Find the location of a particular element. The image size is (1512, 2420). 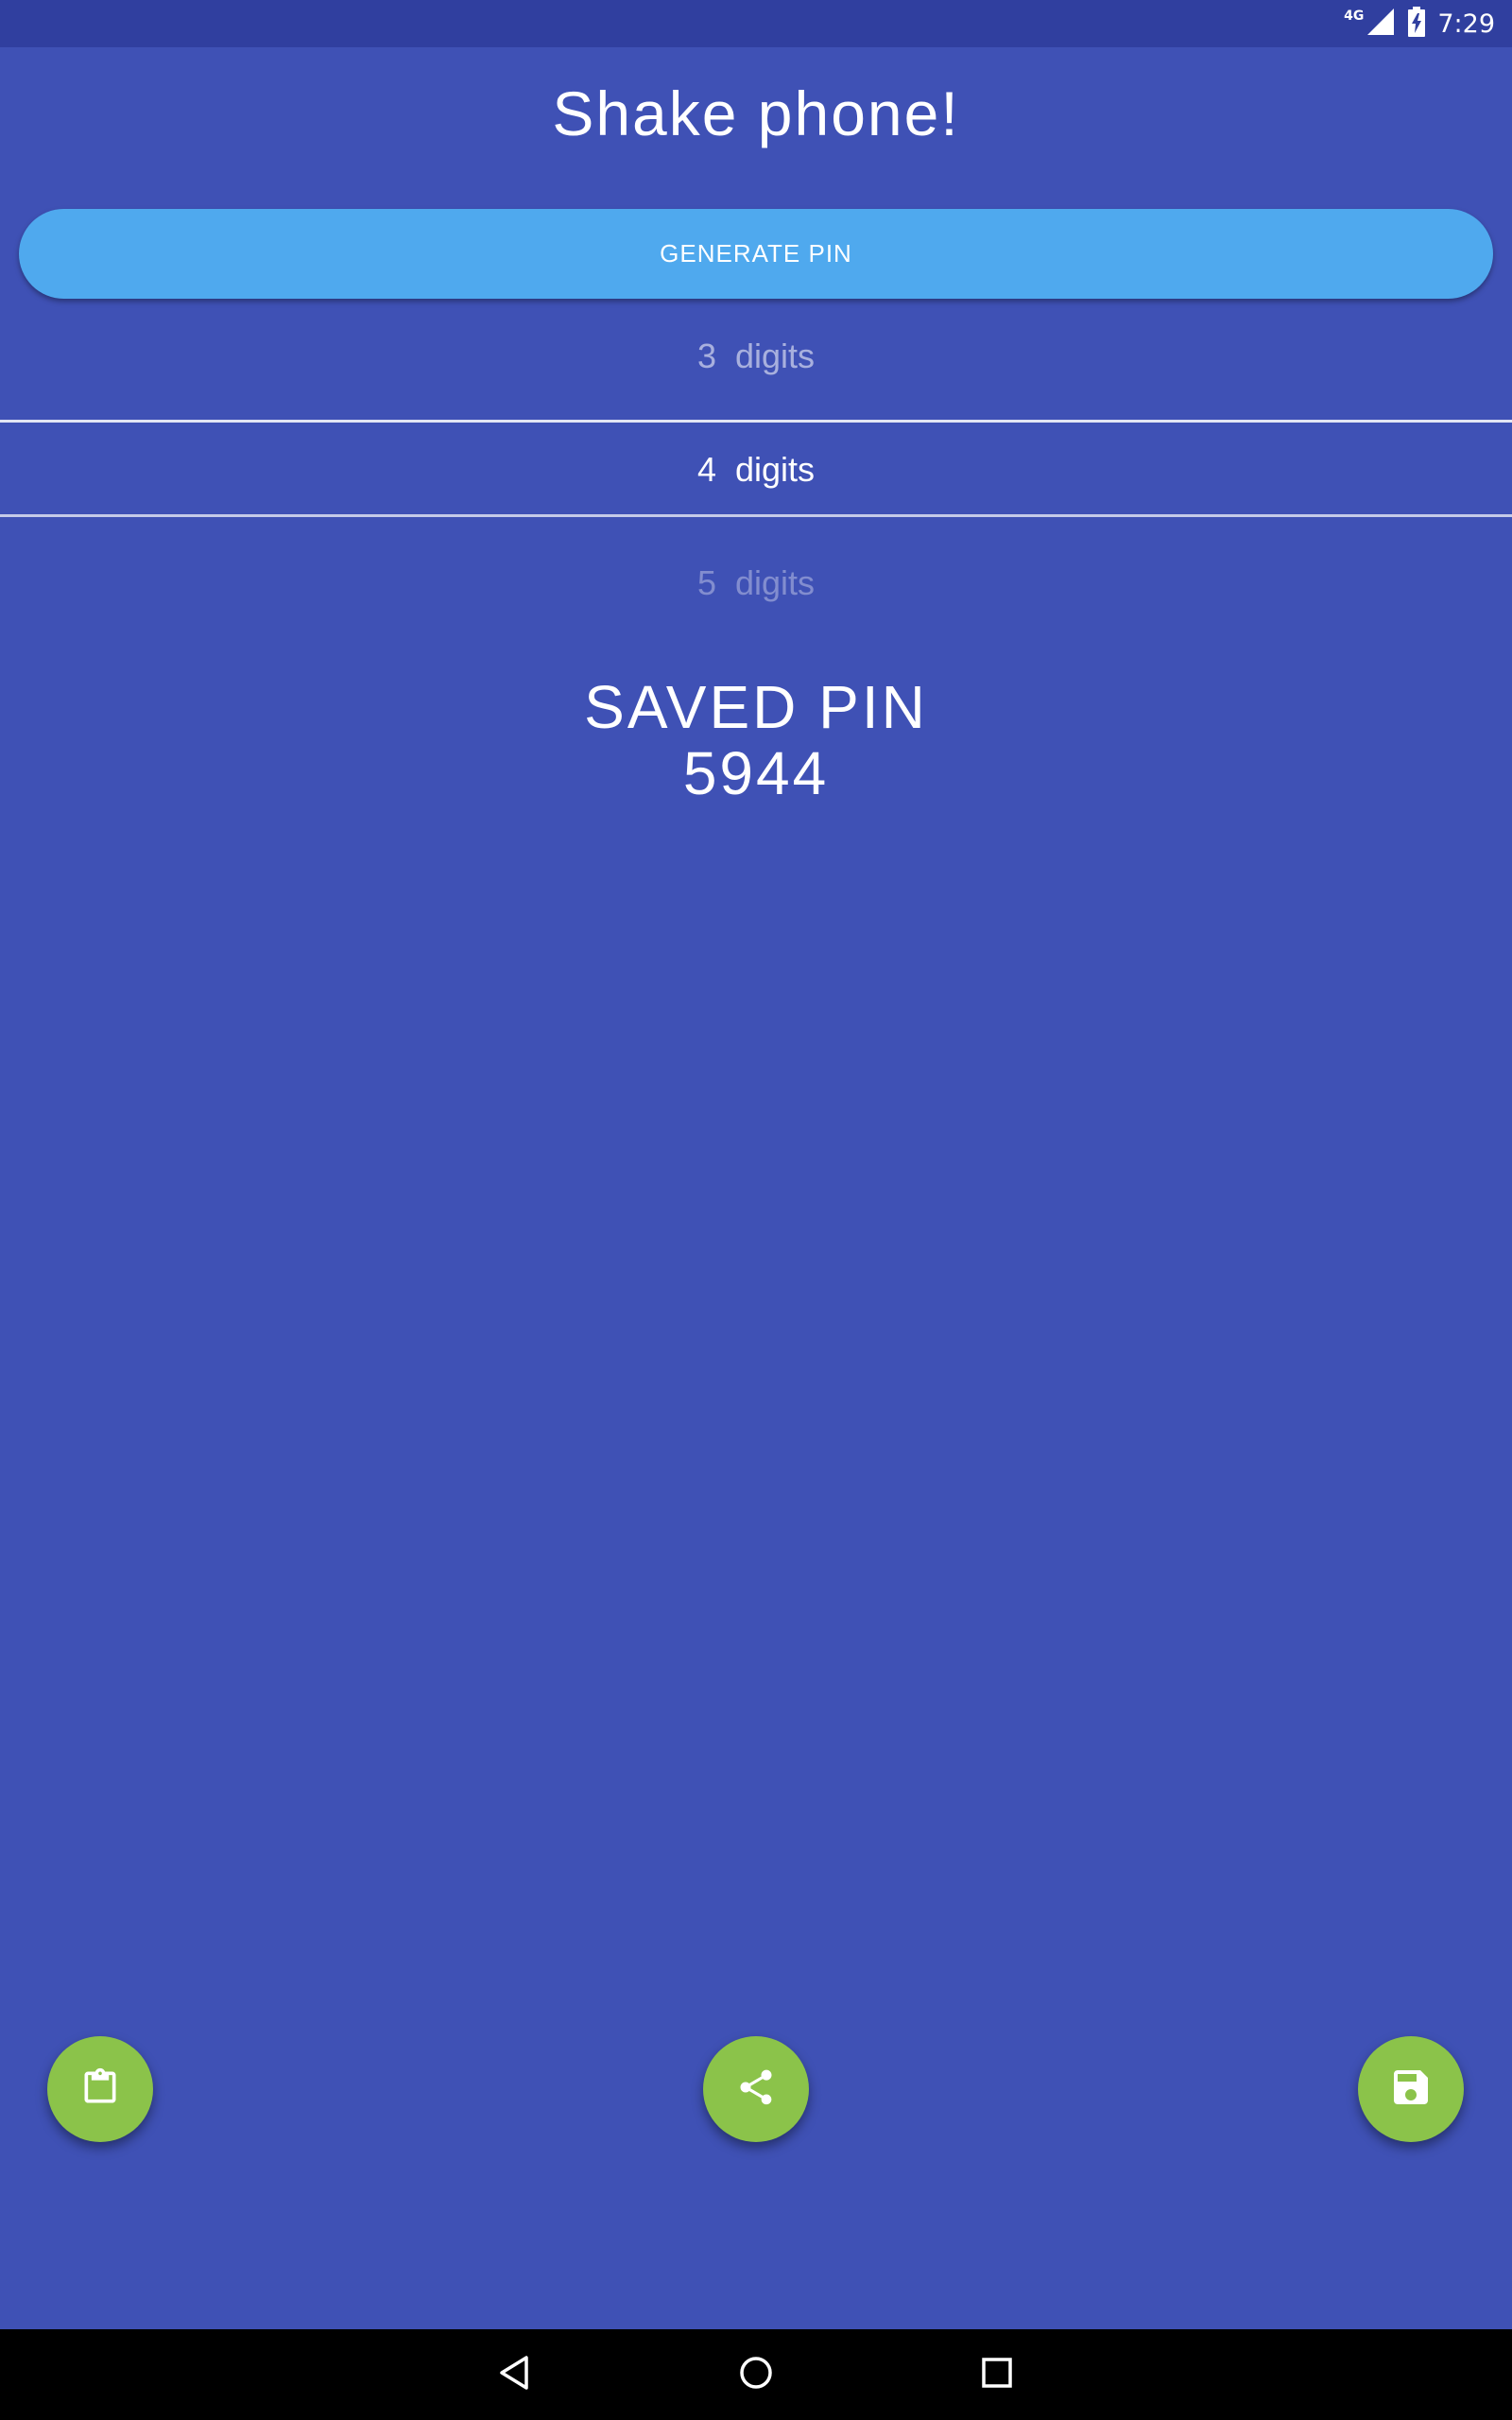

share-icon is located at coordinates (756, 2089).